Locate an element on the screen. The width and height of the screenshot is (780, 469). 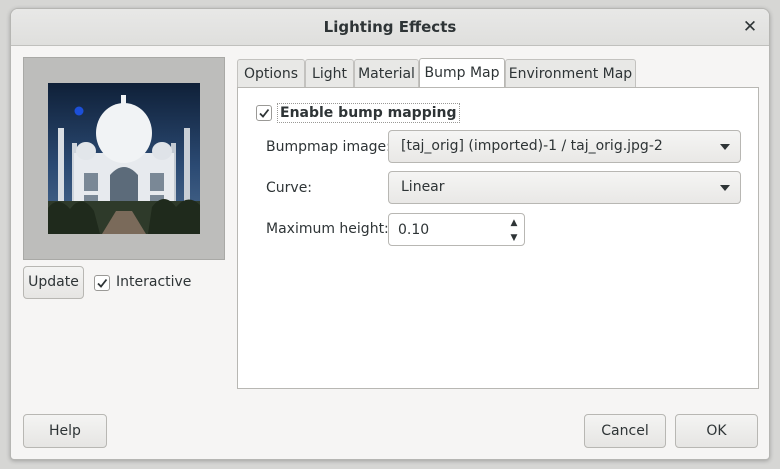
ok-button-label: OK is located at coordinates (716, 431).